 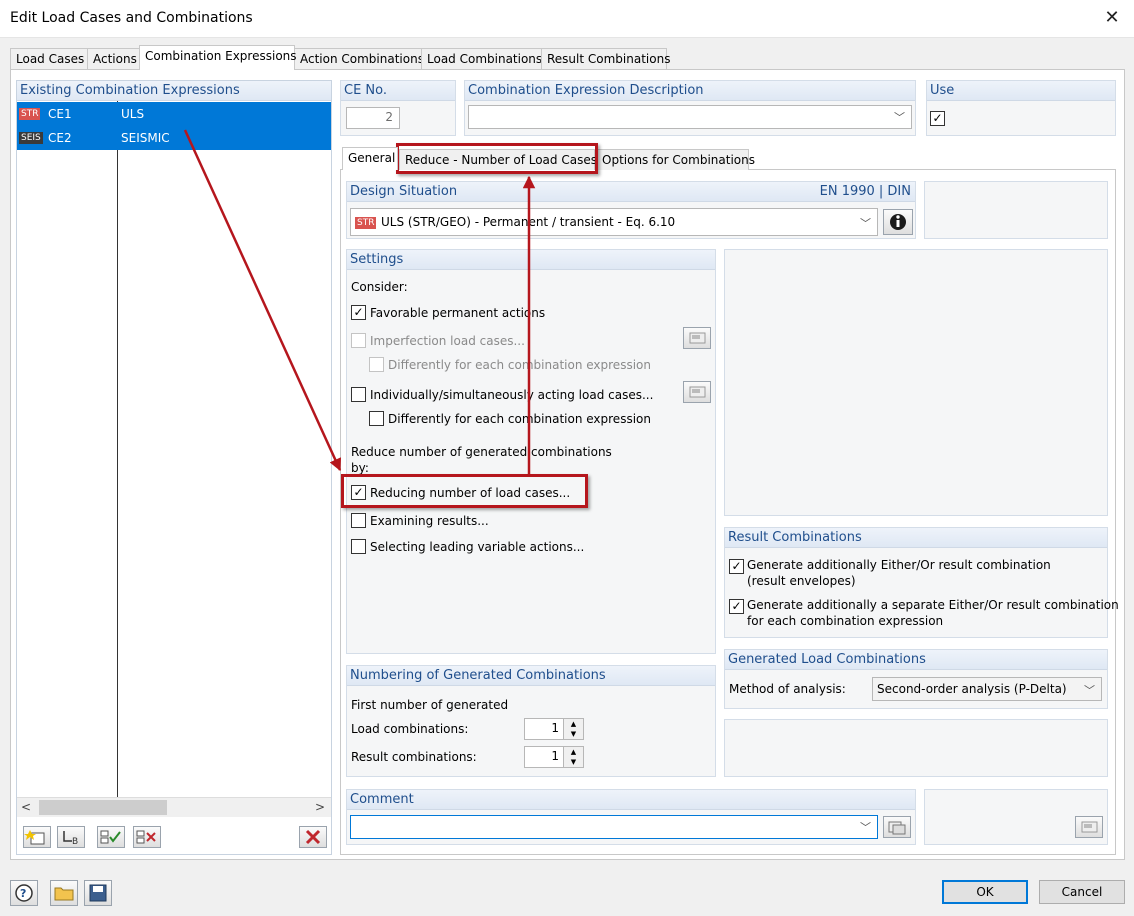 I want to click on str-badge: STR, so click(x=366, y=223).